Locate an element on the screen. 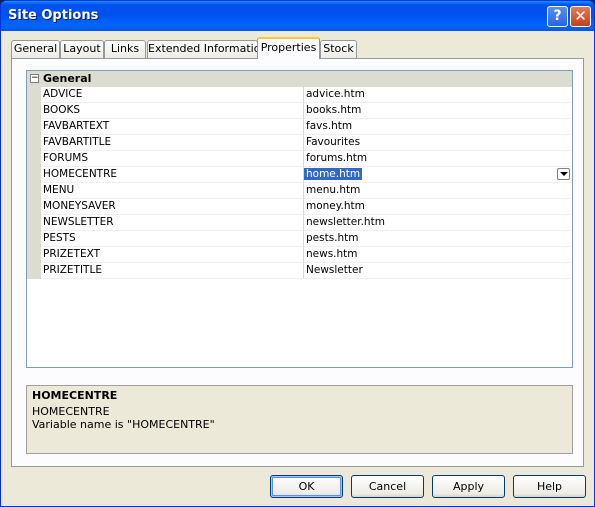  property-value: menu.htm is located at coordinates (438, 191).